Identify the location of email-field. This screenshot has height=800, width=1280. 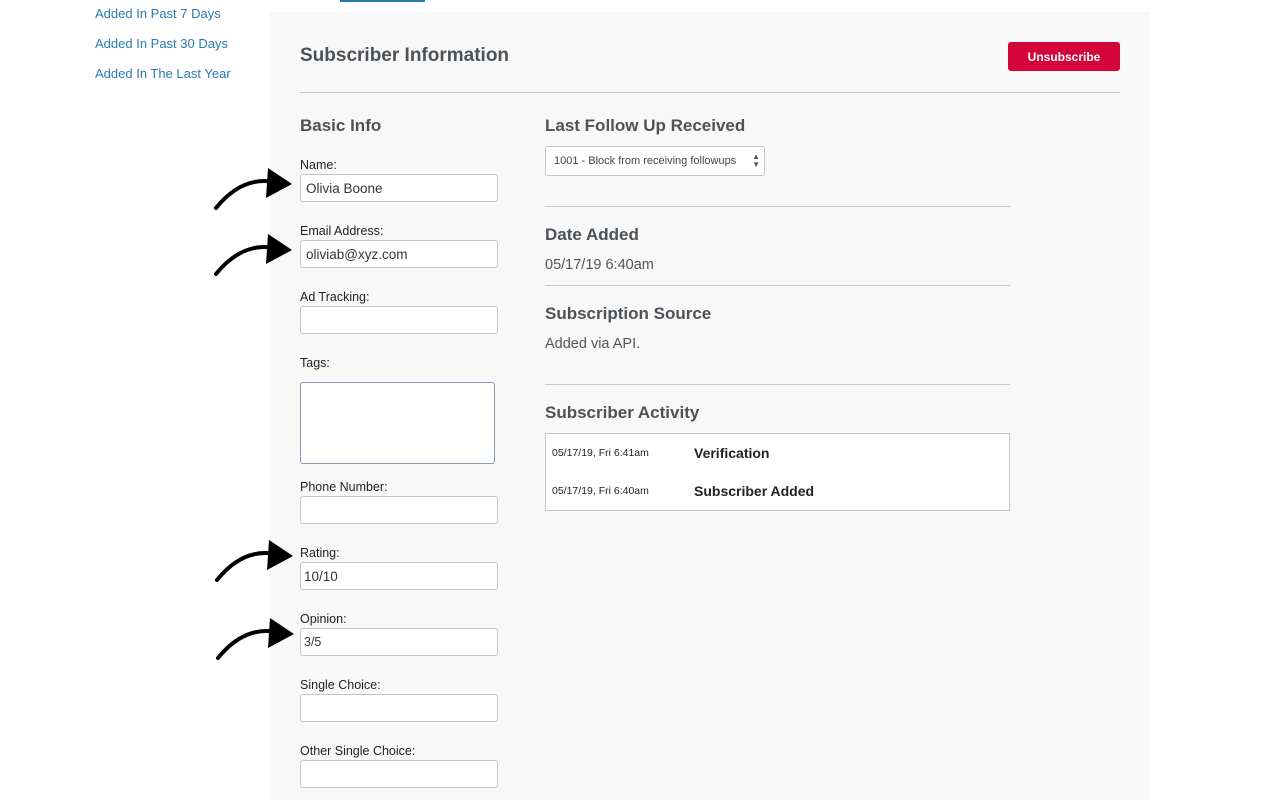
(399, 254).